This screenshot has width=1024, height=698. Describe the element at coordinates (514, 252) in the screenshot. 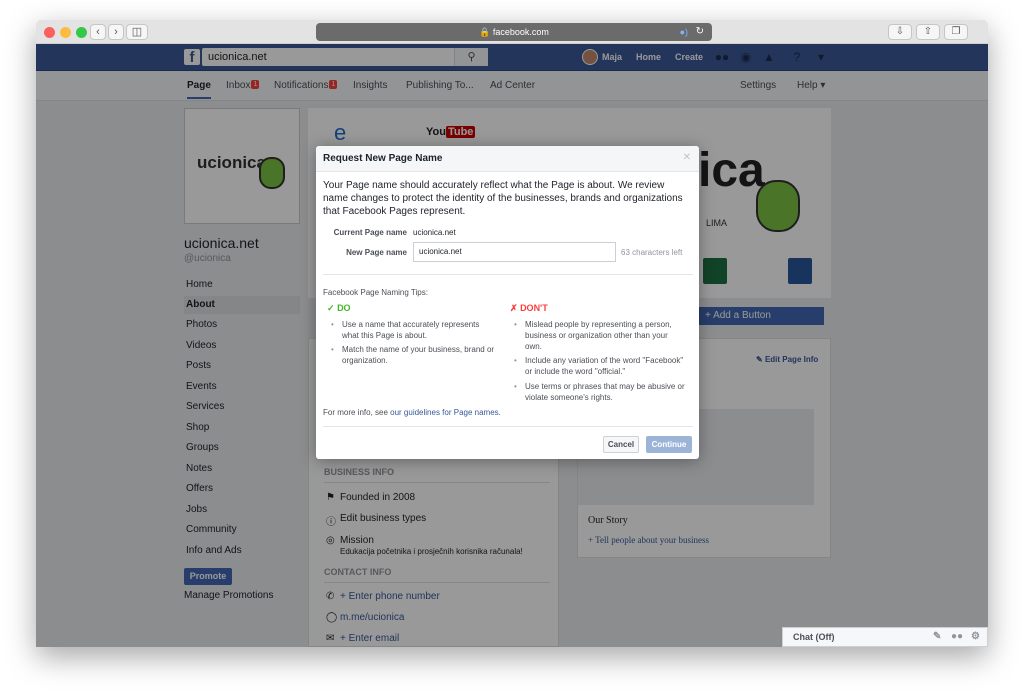

I see `new-page-name-input: ucionica.net` at that location.